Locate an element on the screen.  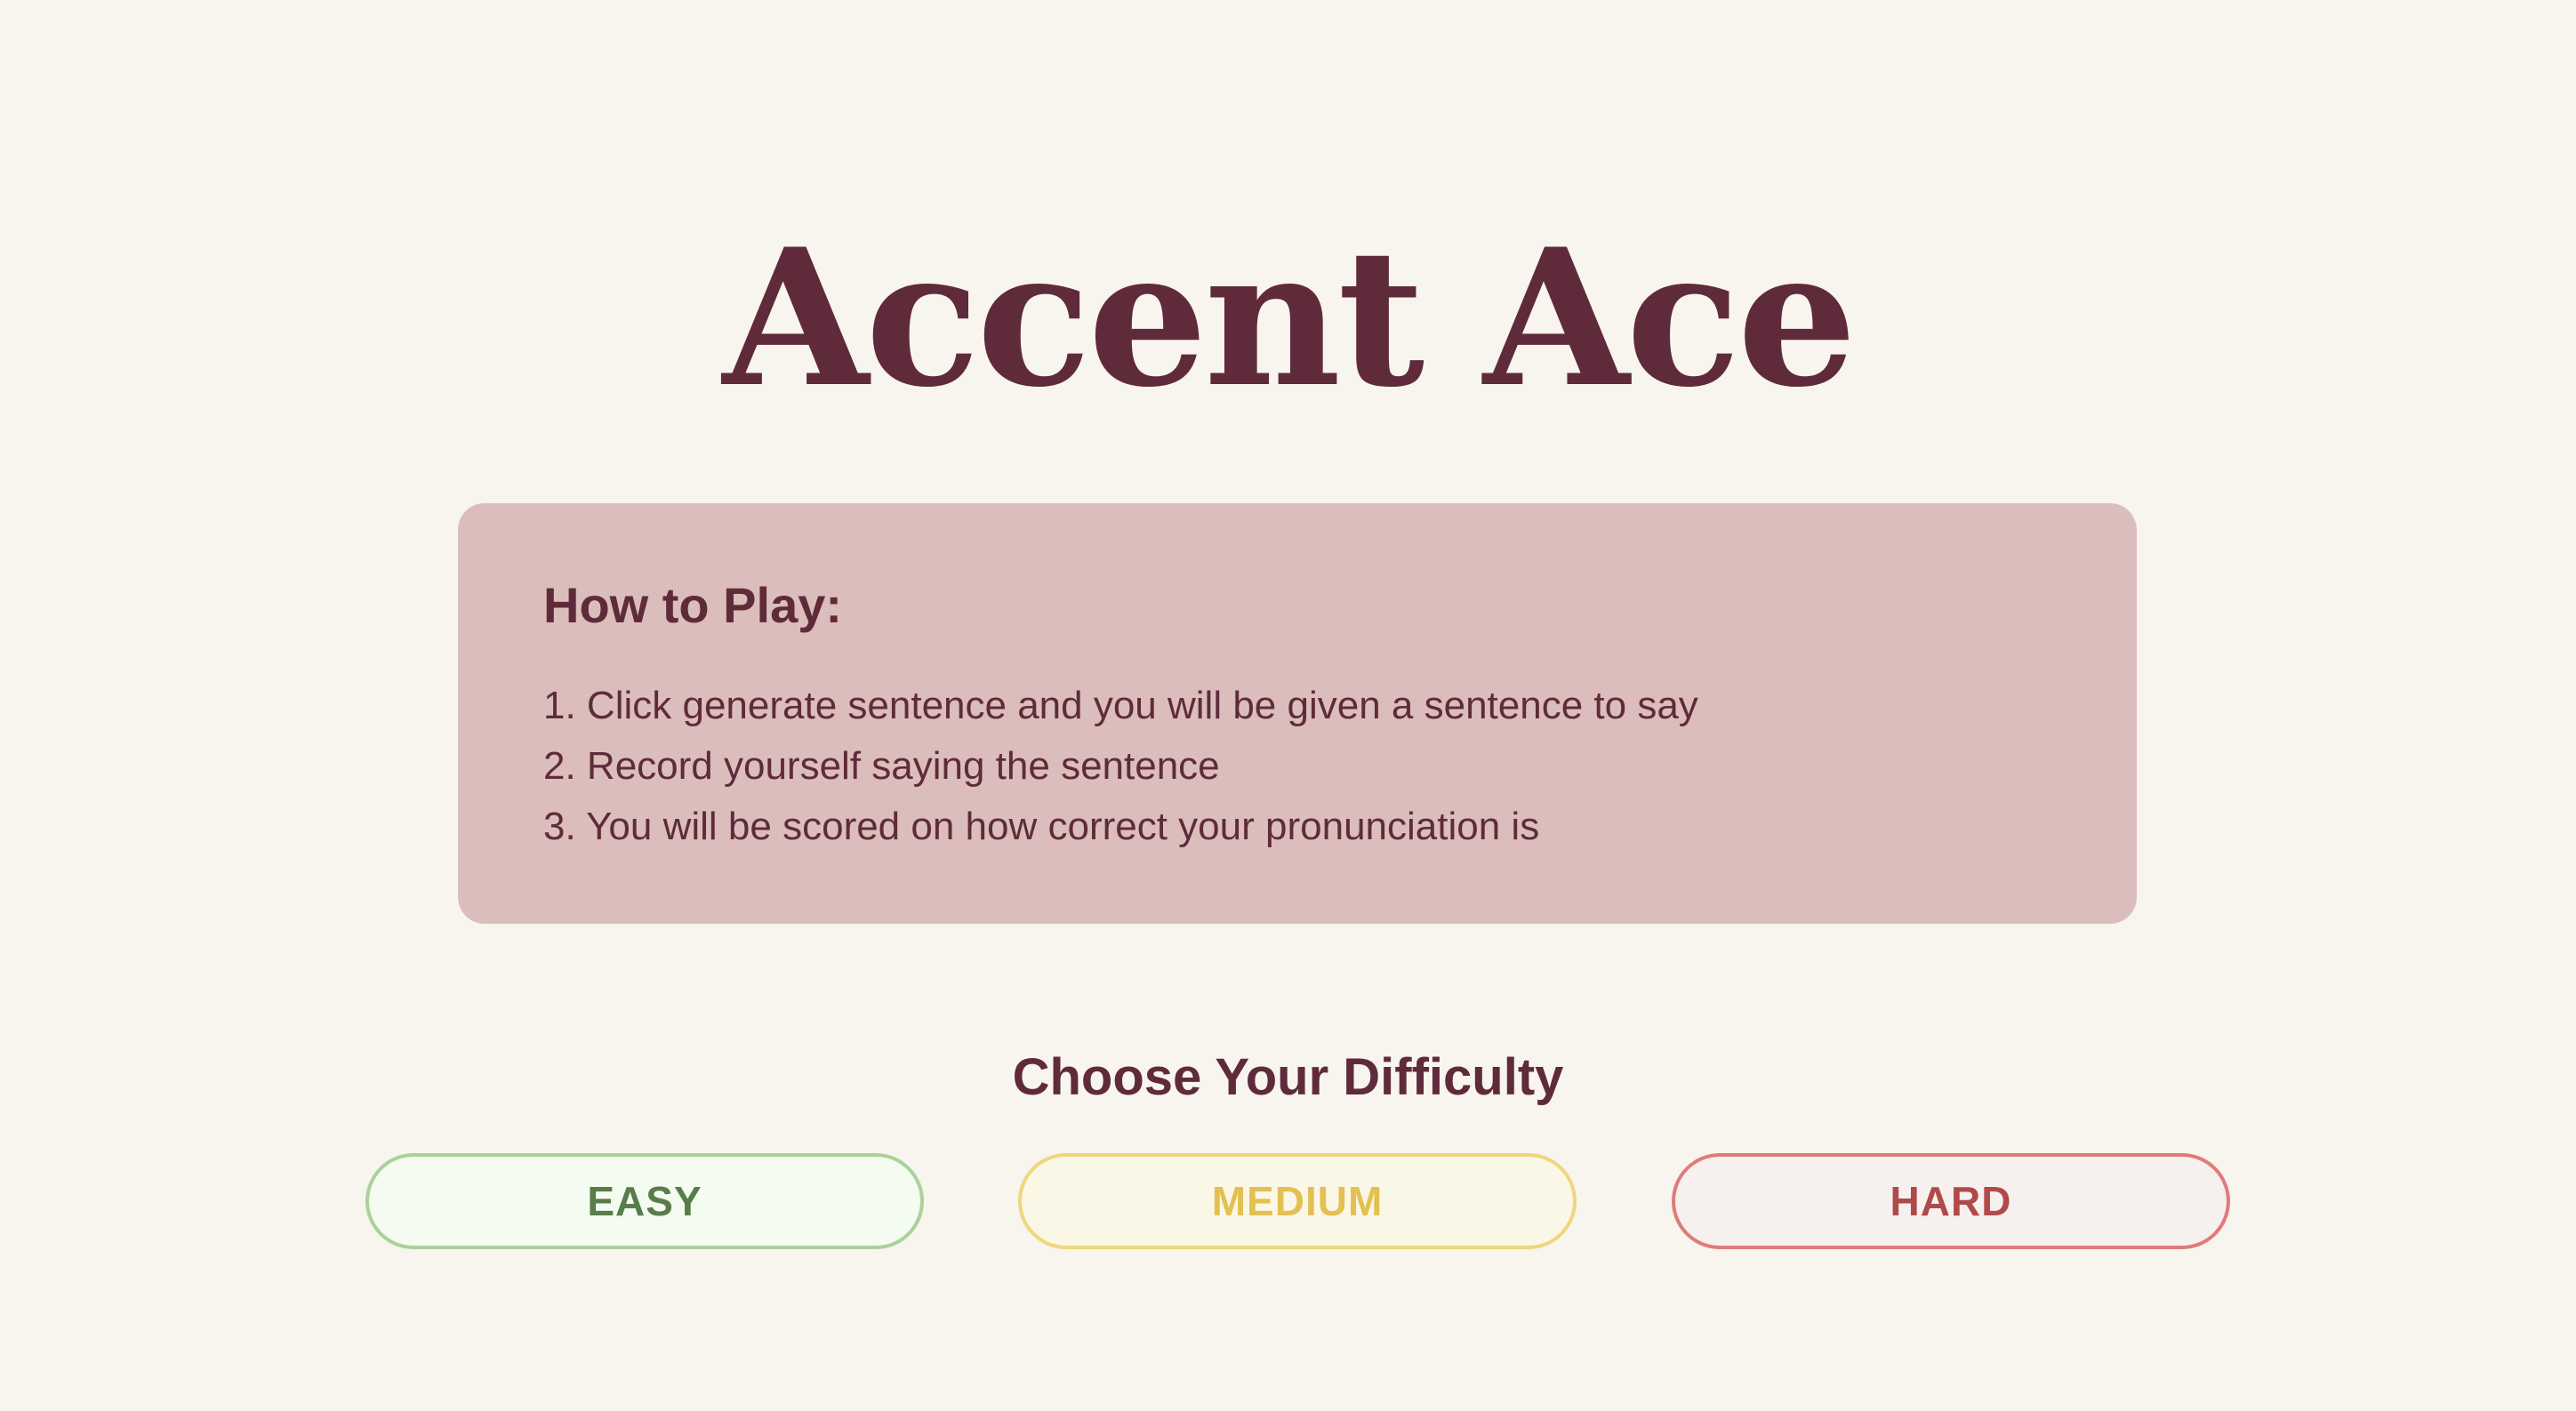
difficulty-options: EASY MEDIUM HARD is located at coordinates (1288, 1201).